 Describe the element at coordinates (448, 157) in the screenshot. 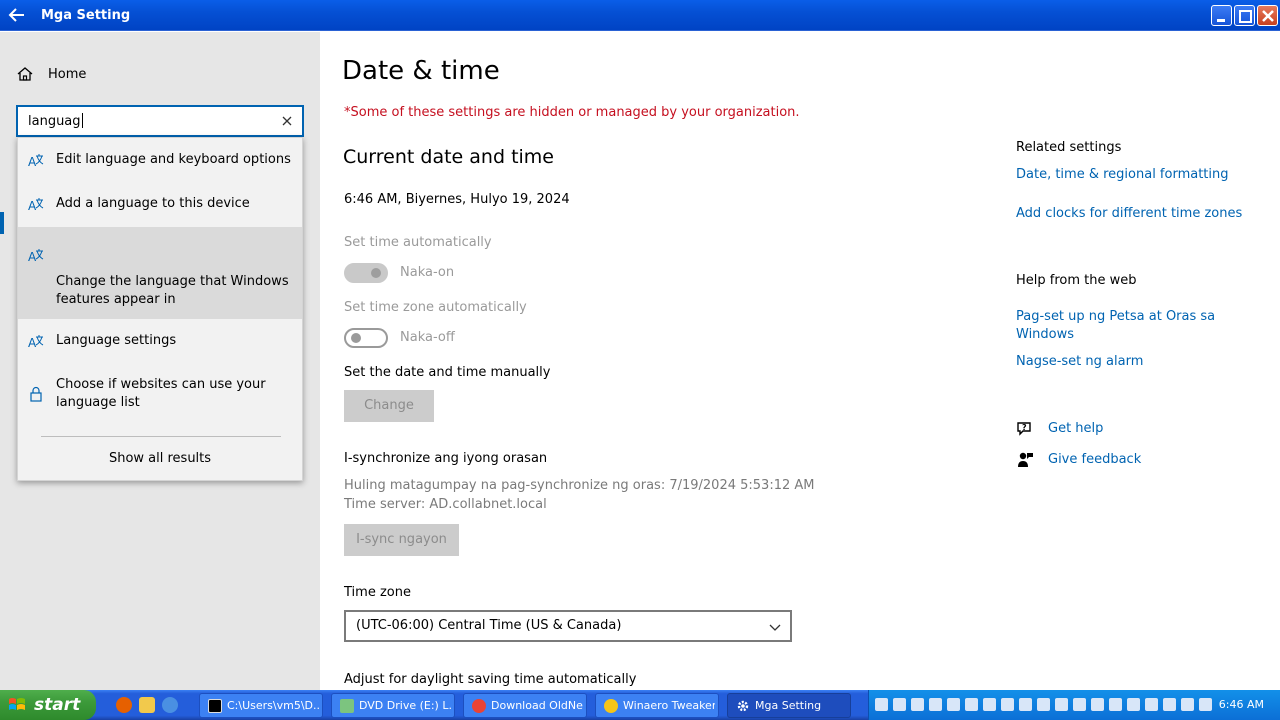

I see `current-date-heading: Current date and time` at that location.